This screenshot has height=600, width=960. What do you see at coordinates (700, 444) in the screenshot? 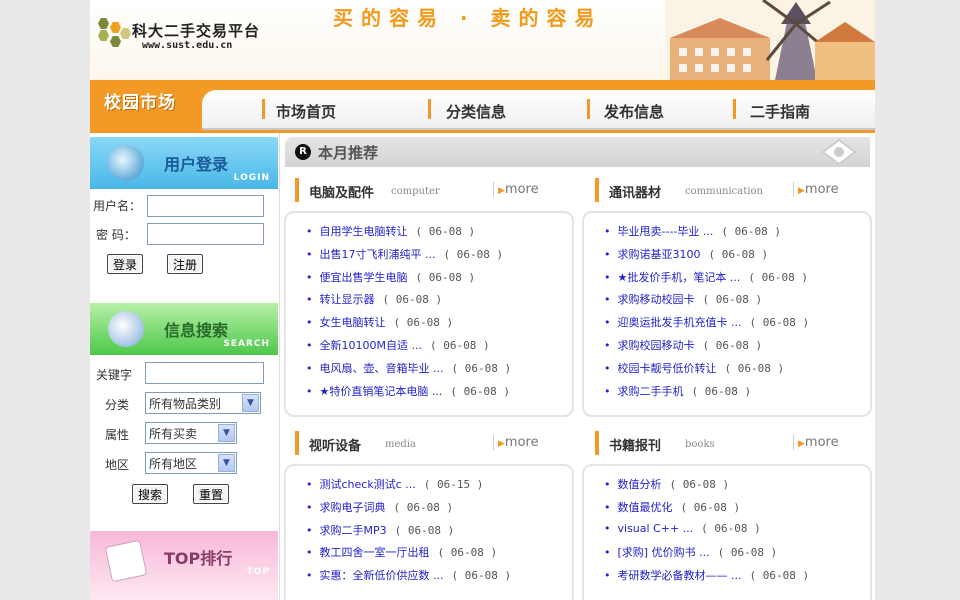
I see `category-subtitle: books` at bounding box center [700, 444].